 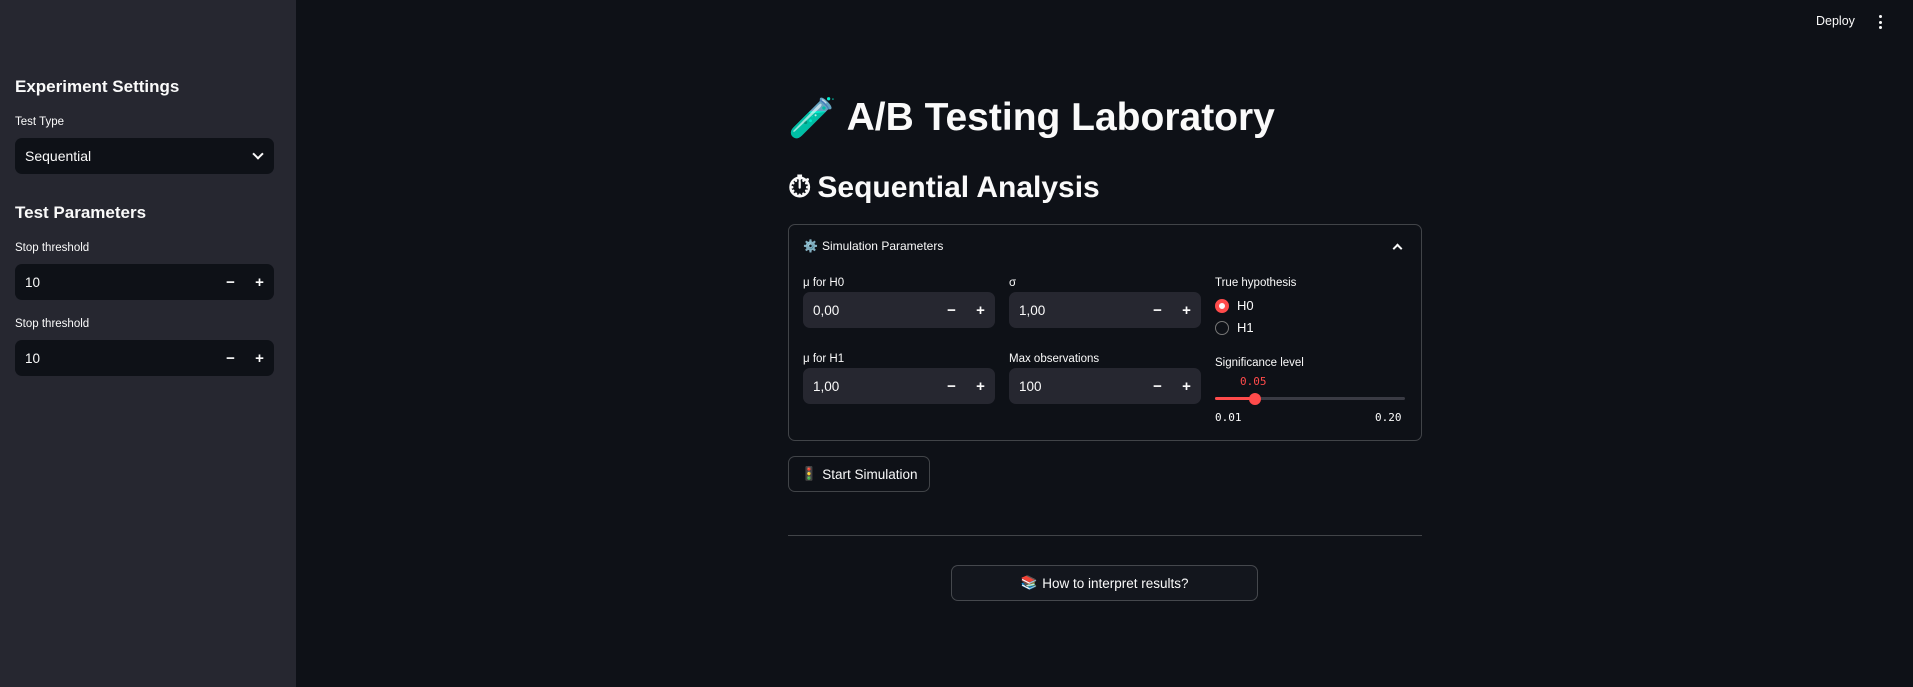 I want to click on test-type-selected-value: Sequential, so click(x=58, y=156).